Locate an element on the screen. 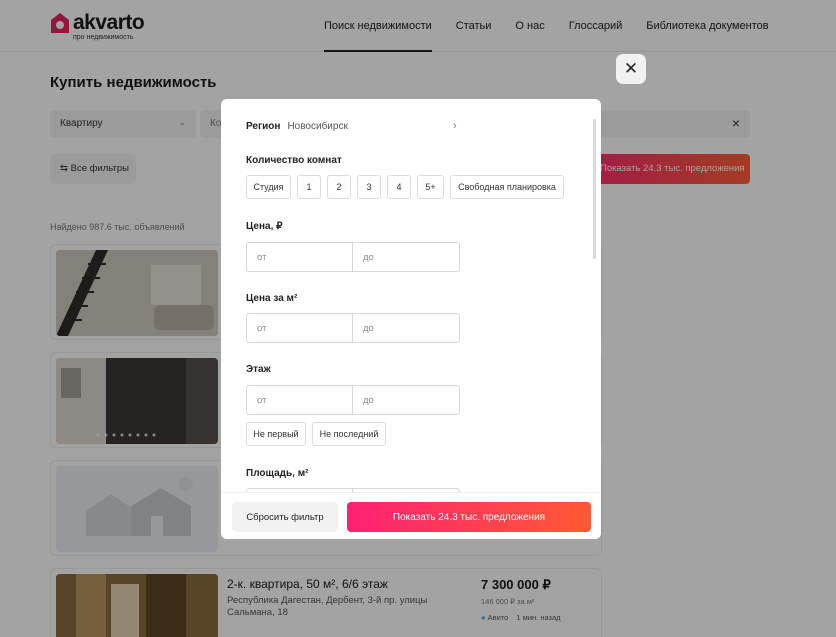  rooms-title: Количество комнат is located at coordinates (294, 160).